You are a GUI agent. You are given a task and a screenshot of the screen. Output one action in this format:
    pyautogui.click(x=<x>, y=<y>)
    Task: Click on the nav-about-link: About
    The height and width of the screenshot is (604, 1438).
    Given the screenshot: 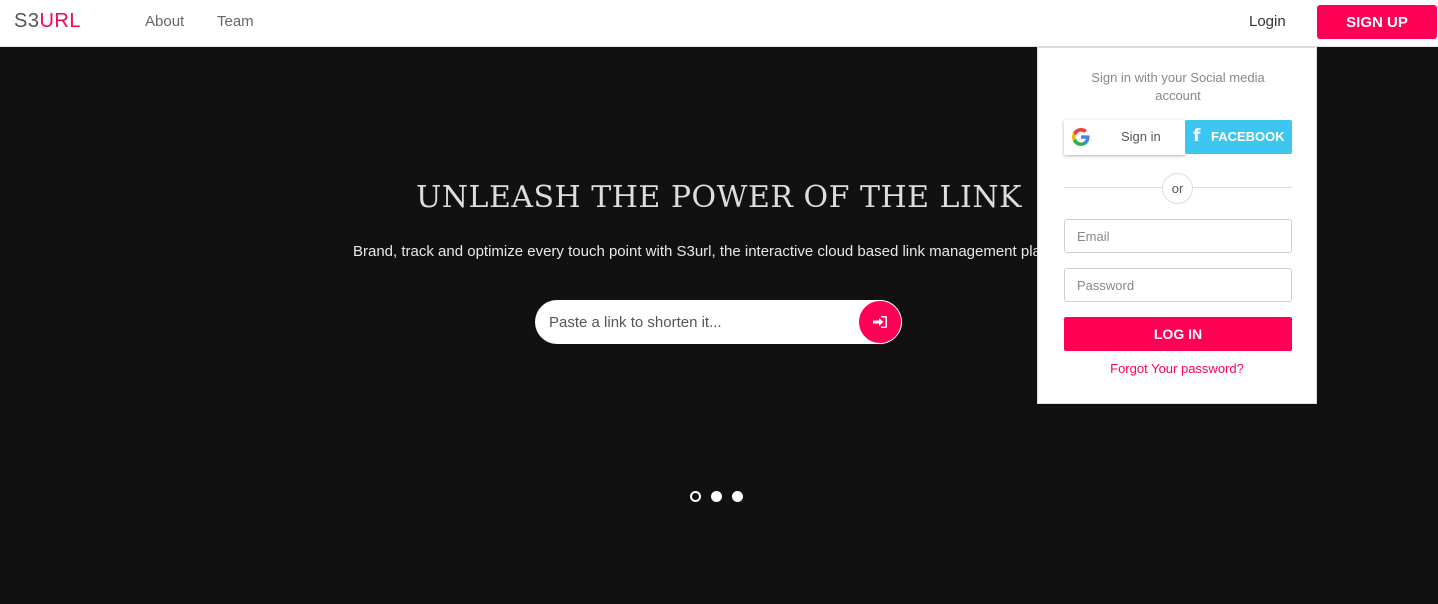 What is the action you would take?
    pyautogui.click(x=164, y=21)
    